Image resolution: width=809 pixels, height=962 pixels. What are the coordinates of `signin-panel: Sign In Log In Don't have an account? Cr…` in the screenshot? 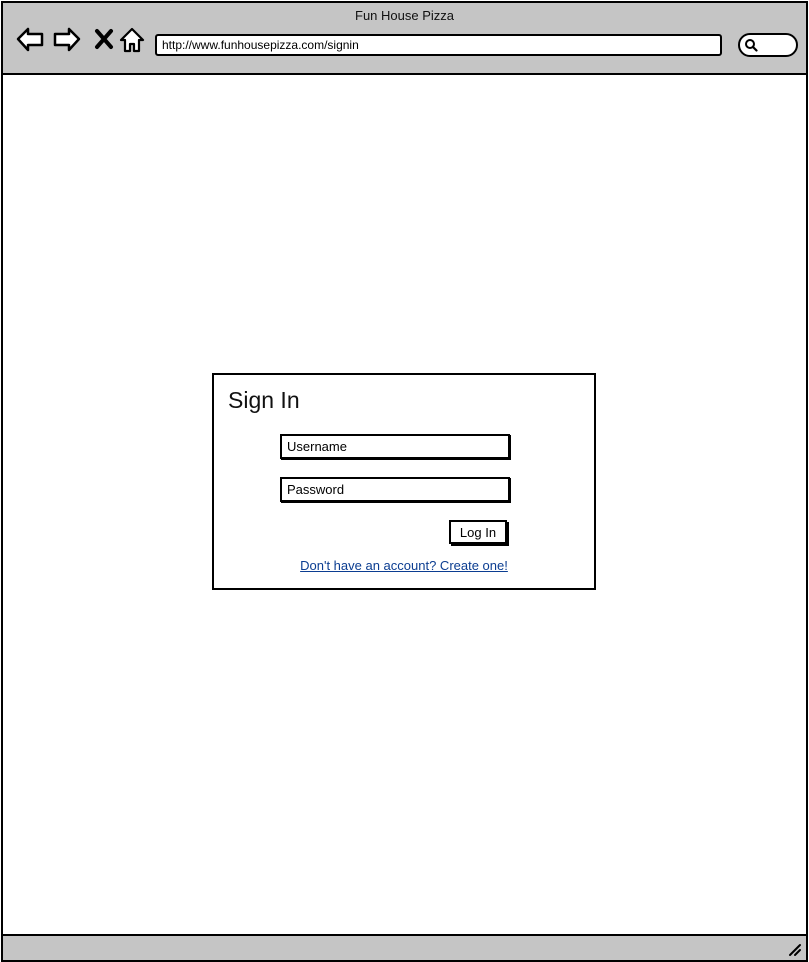 It's located at (404, 481).